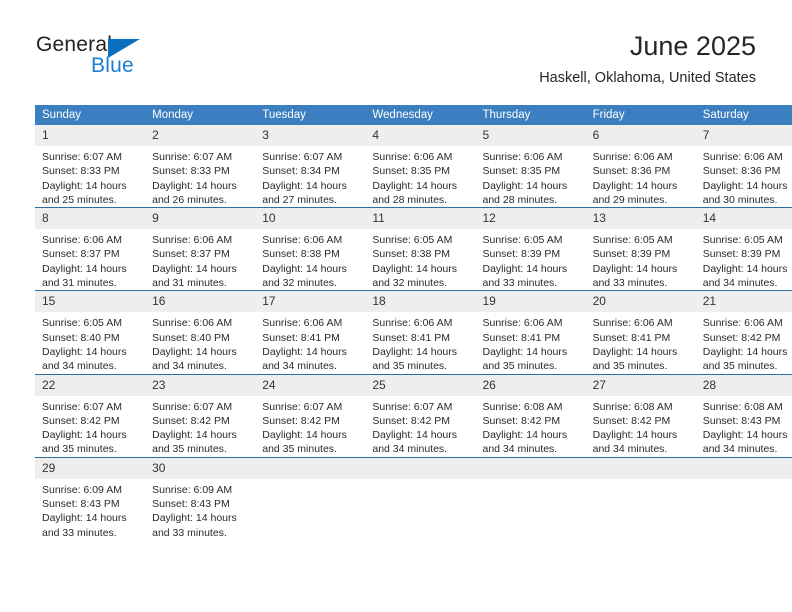 The image size is (792, 612). Describe the element at coordinates (310, 302) in the screenshot. I see `day-number: 17` at that location.